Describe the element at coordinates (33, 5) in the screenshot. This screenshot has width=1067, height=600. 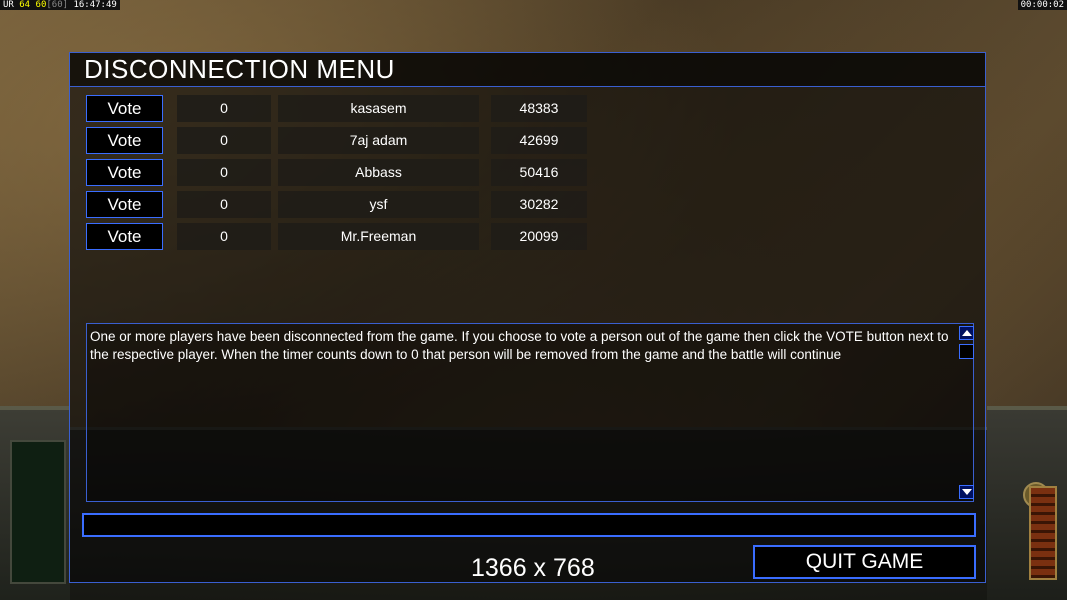
I see `fps-value: 64 60` at that location.